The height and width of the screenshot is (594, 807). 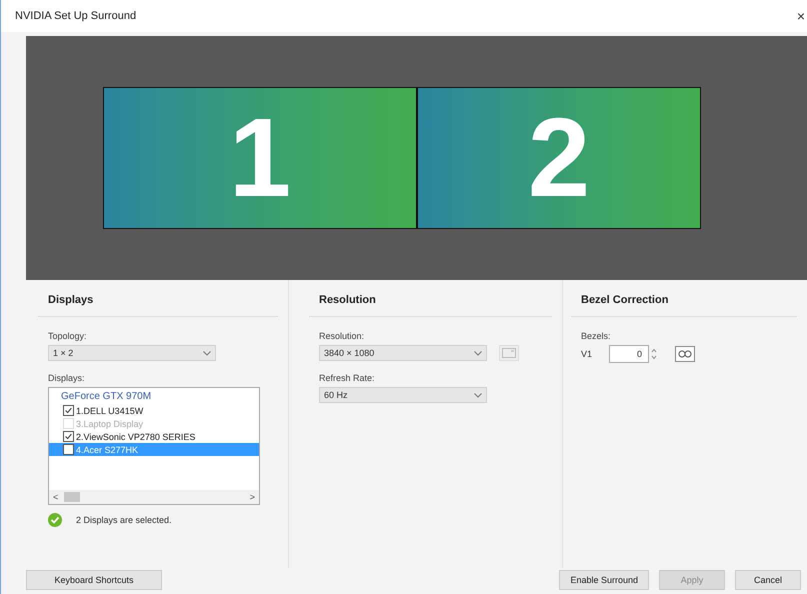 What do you see at coordinates (685, 354) in the screenshot?
I see `link-icon` at bounding box center [685, 354].